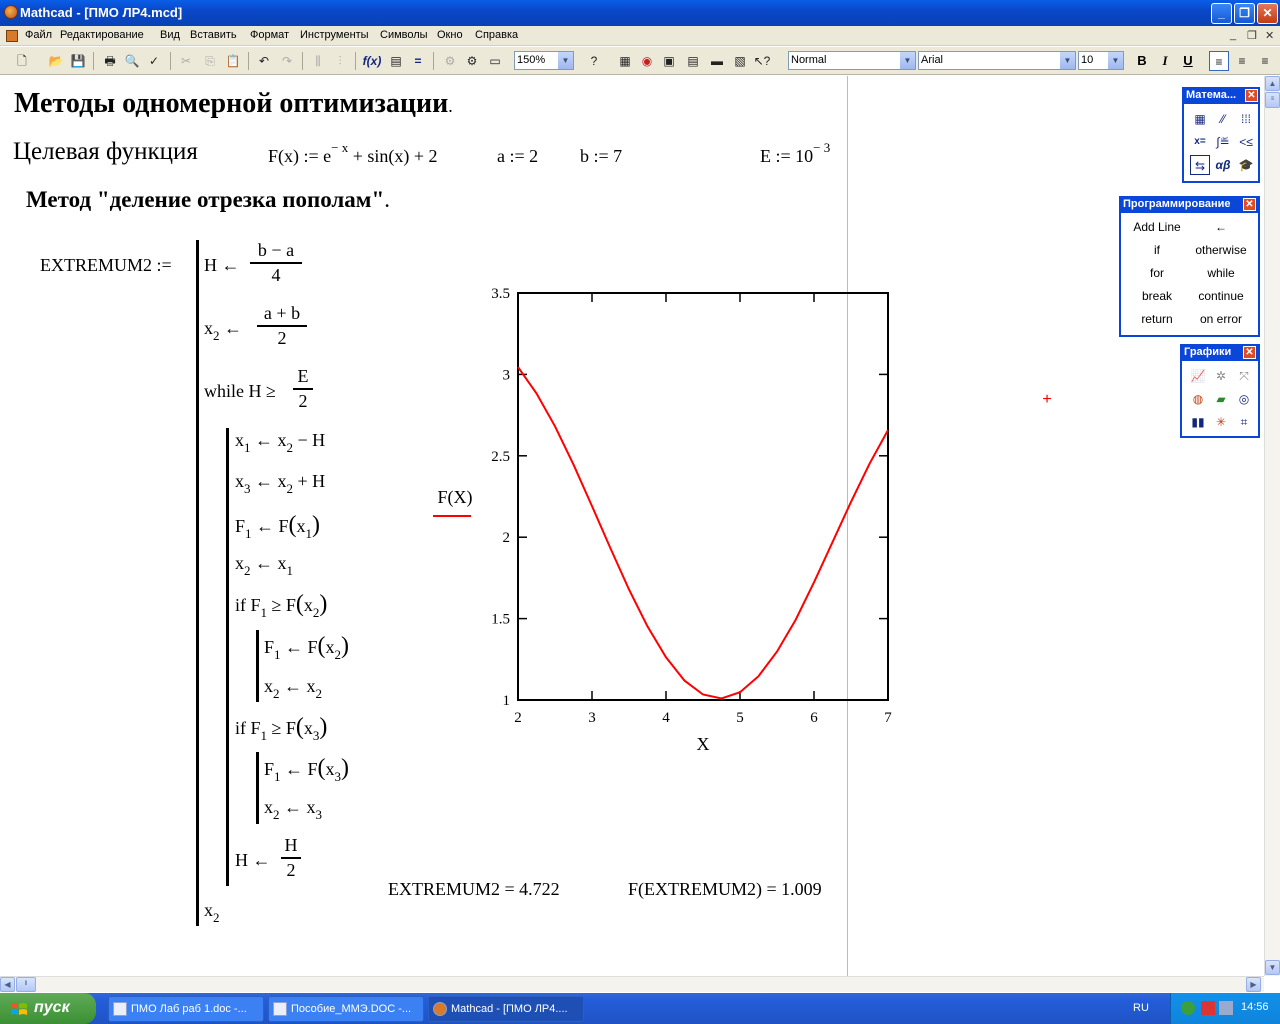  Describe the element at coordinates (1223, 165) in the screenshot. I see `greek-icon: αβ` at that location.